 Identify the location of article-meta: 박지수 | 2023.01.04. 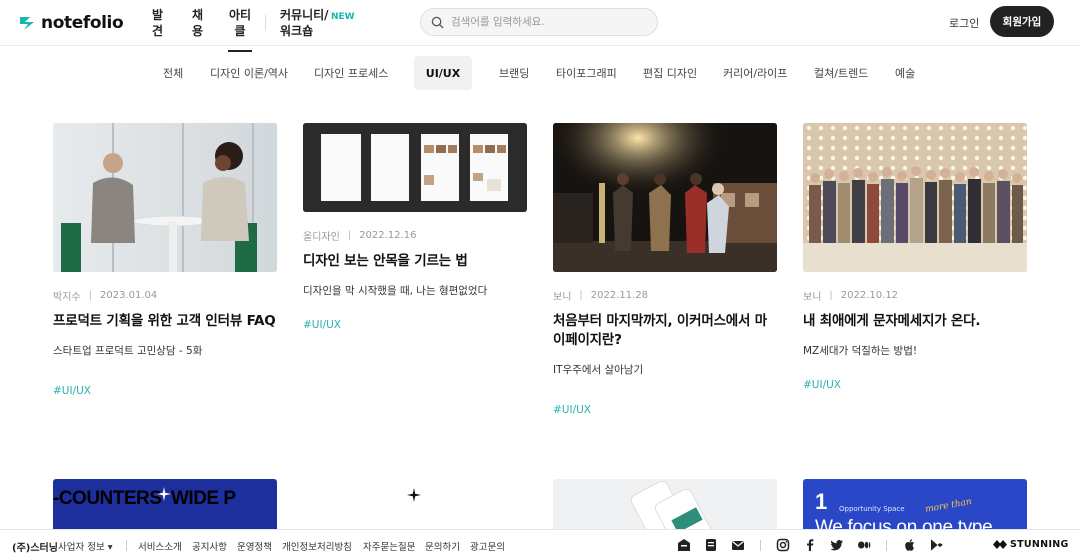
(165, 295).